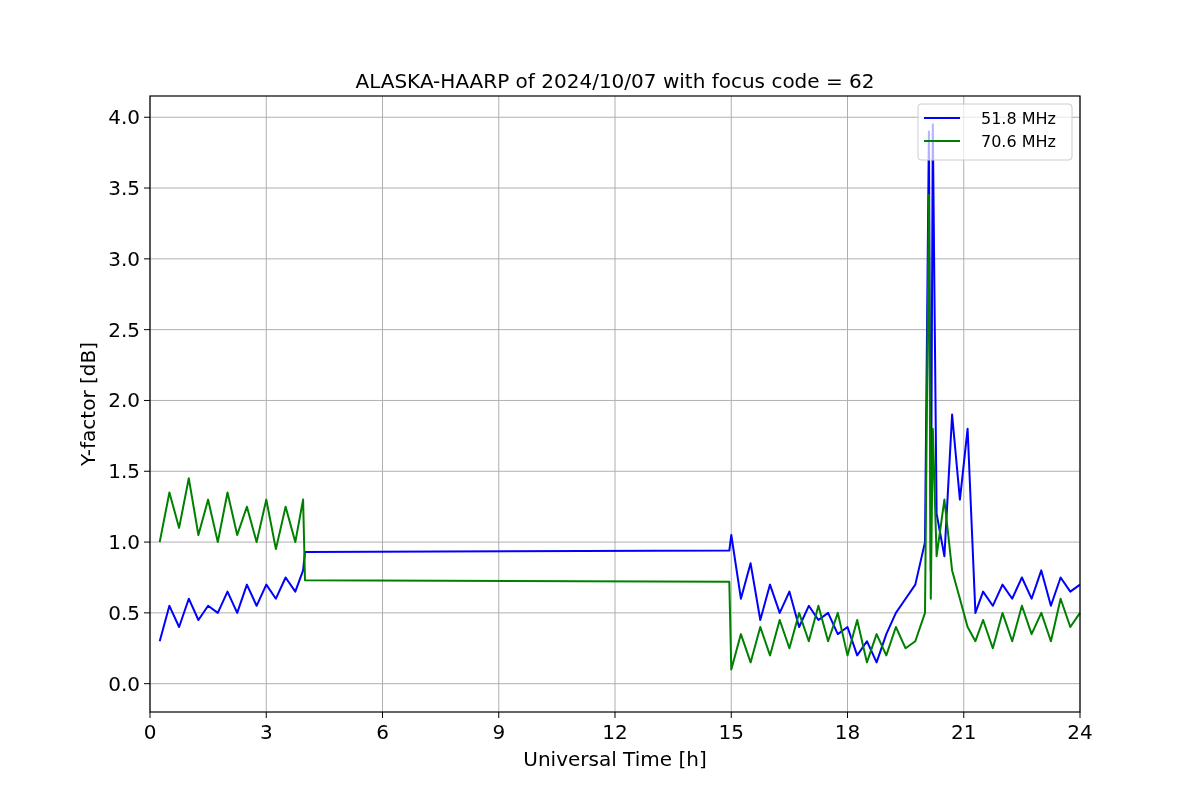 Image resolution: width=1200 pixels, height=800 pixels. I want to click on tick-label: 18, so click(847, 732).